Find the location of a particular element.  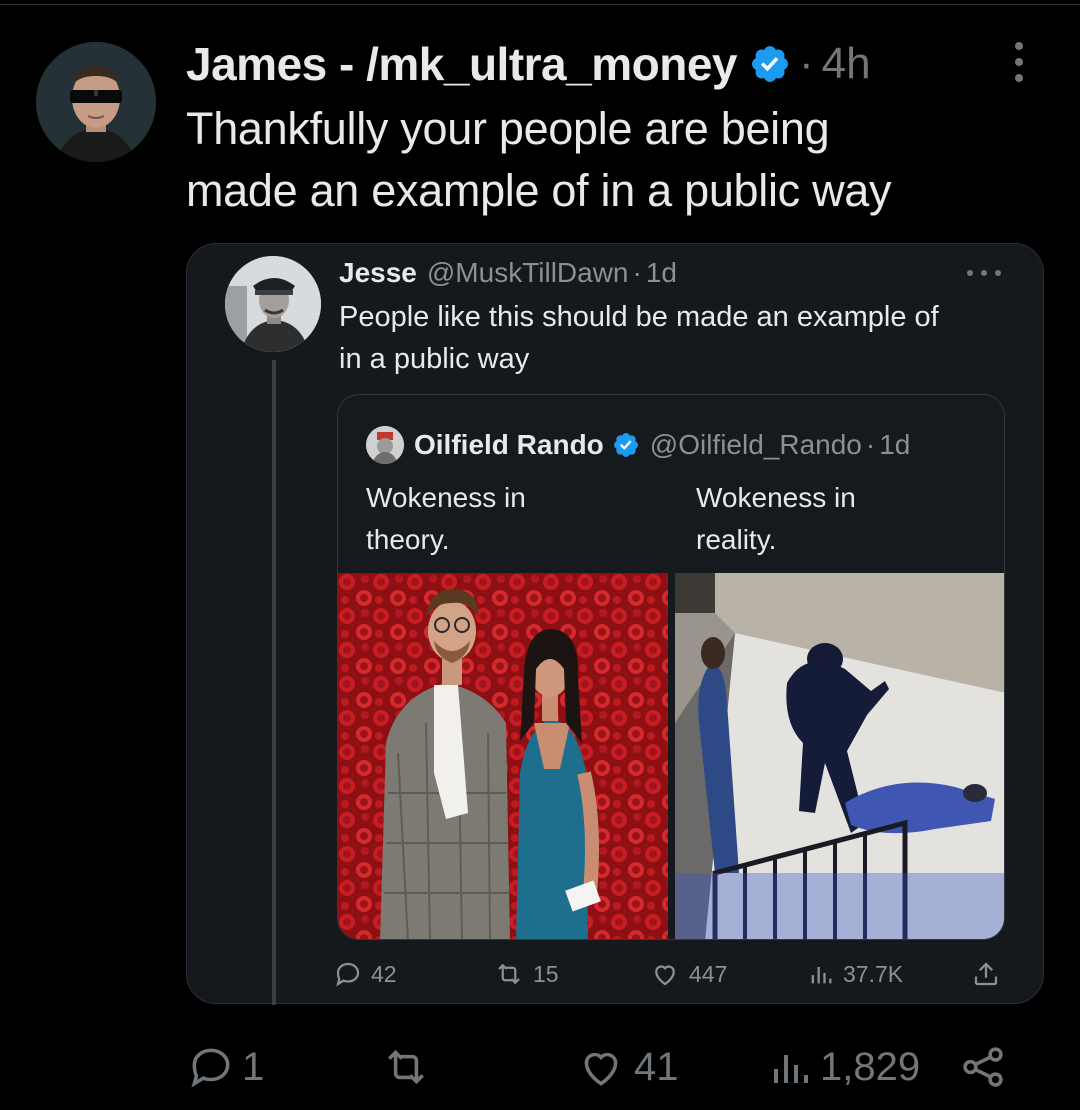

quoted-like-button: 447 is located at coordinates (688, 974).